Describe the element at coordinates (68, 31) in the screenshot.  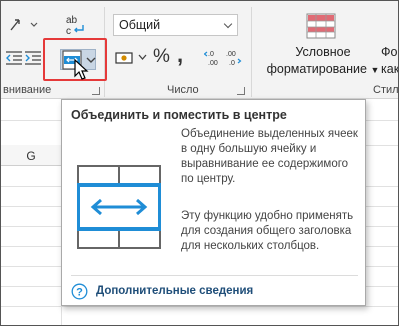
I see `svg-text: c` at that location.